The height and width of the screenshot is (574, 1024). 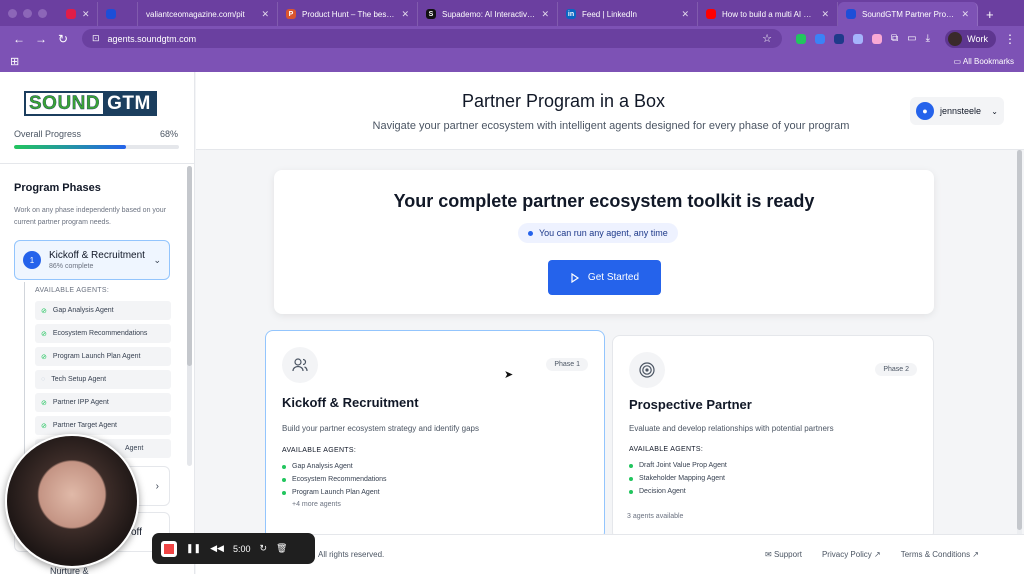 I want to click on divider, so click(x=97, y=163).